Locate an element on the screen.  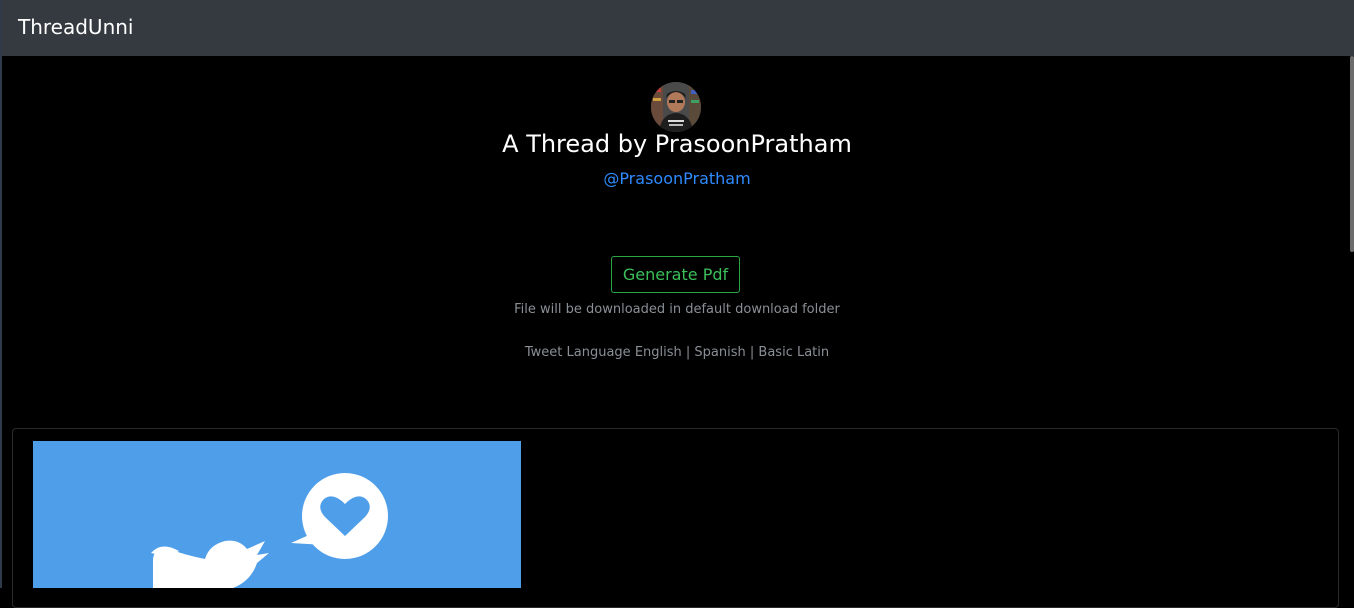
tweet-card-image is located at coordinates (277, 514).